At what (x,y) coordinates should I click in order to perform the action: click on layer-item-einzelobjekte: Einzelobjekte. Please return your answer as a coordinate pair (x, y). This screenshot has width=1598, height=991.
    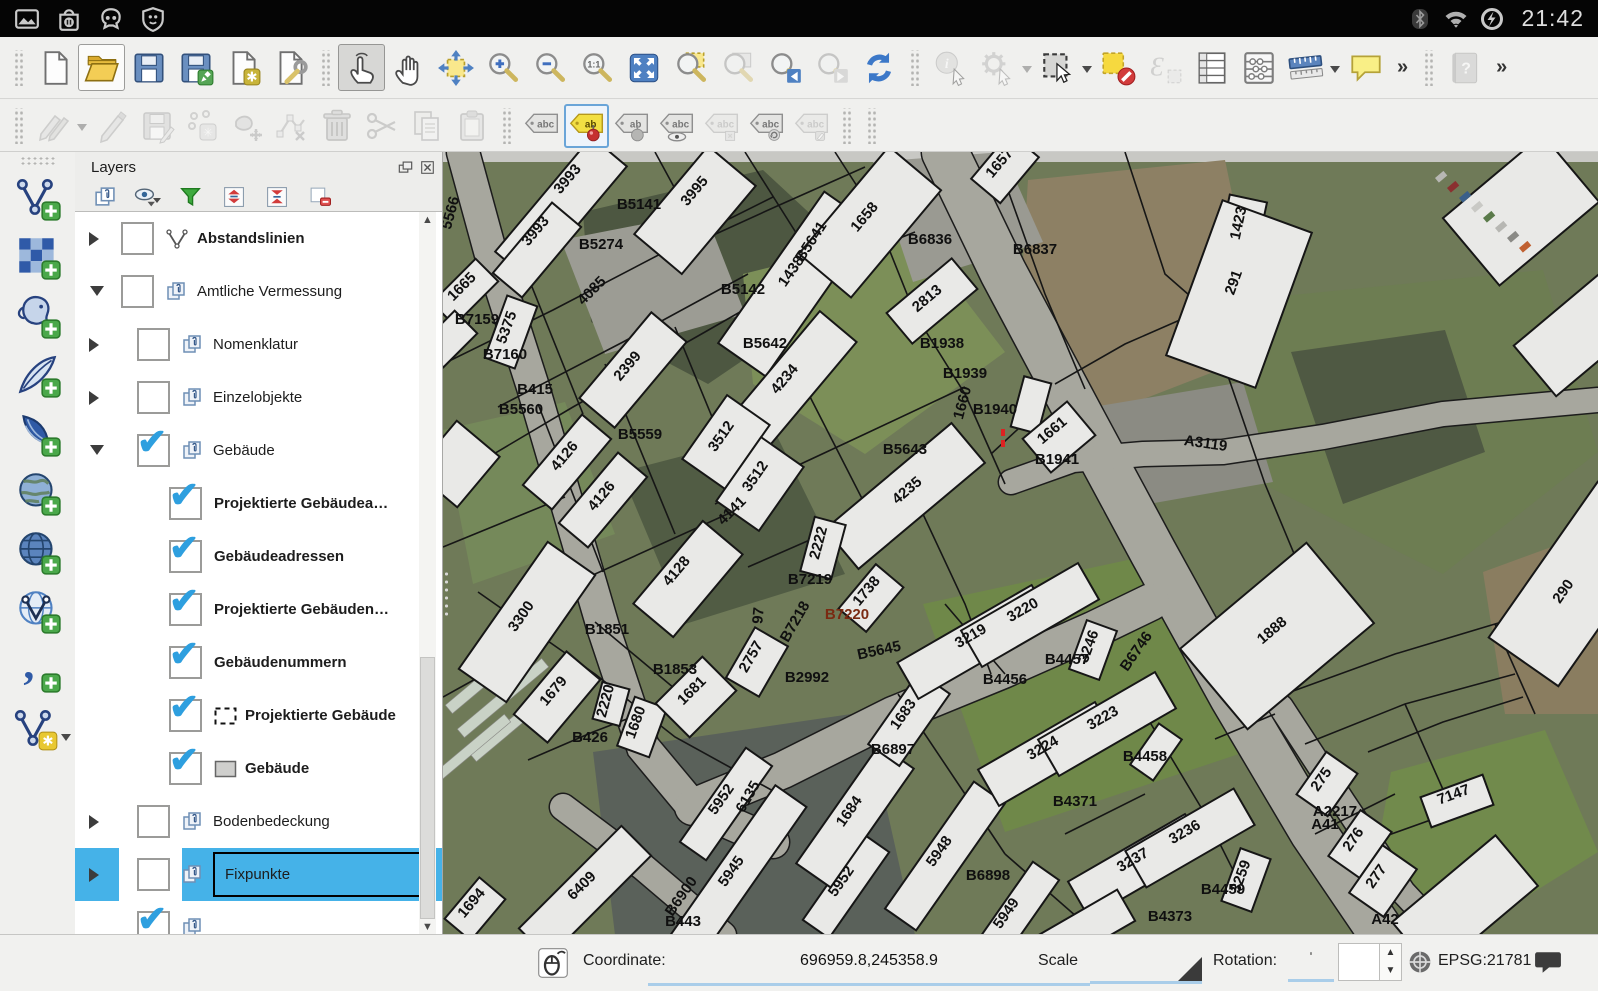
    Looking at the image, I should click on (258, 397).